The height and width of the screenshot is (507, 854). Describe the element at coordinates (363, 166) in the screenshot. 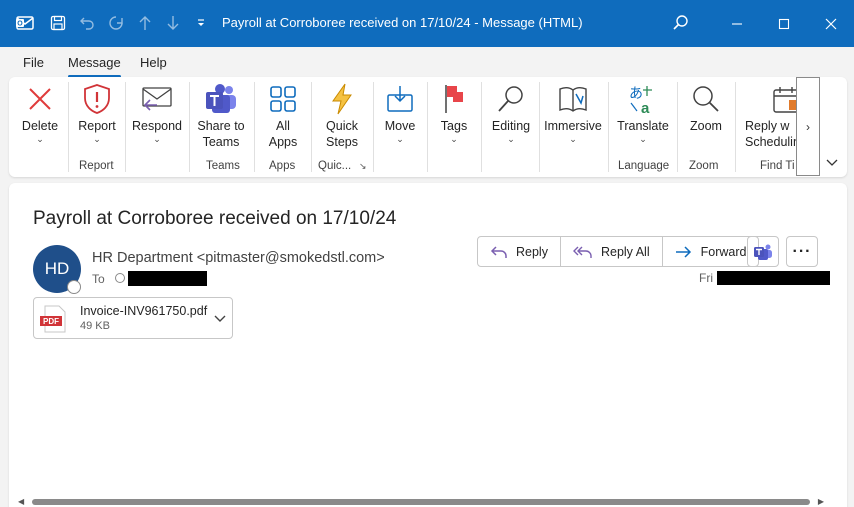

I see `dialog-launcher-icon: ↘` at that location.